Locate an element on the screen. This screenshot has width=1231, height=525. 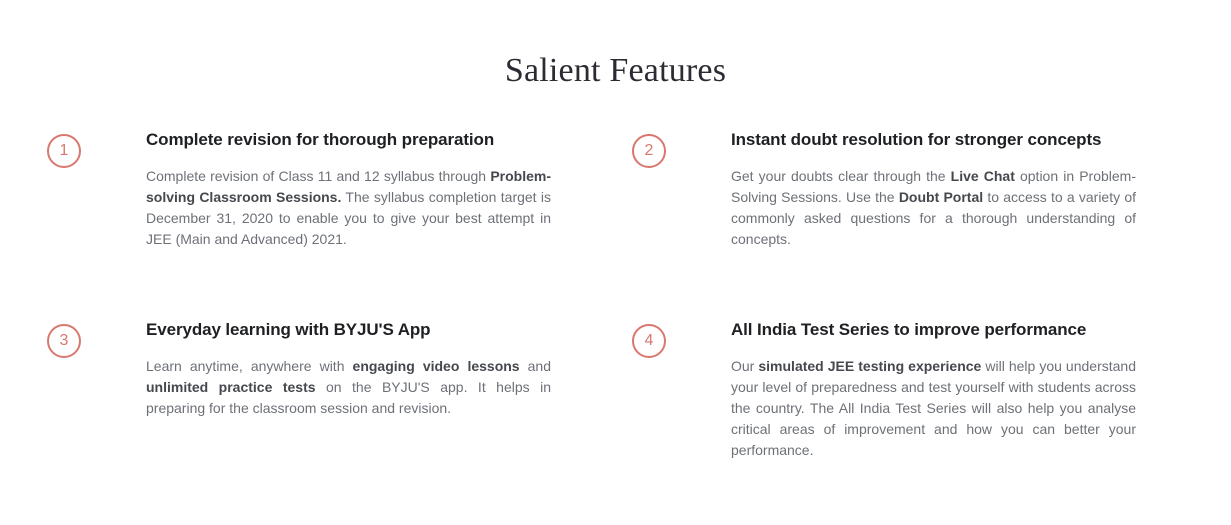
feature-number-badge: 2 is located at coordinates (649, 151).